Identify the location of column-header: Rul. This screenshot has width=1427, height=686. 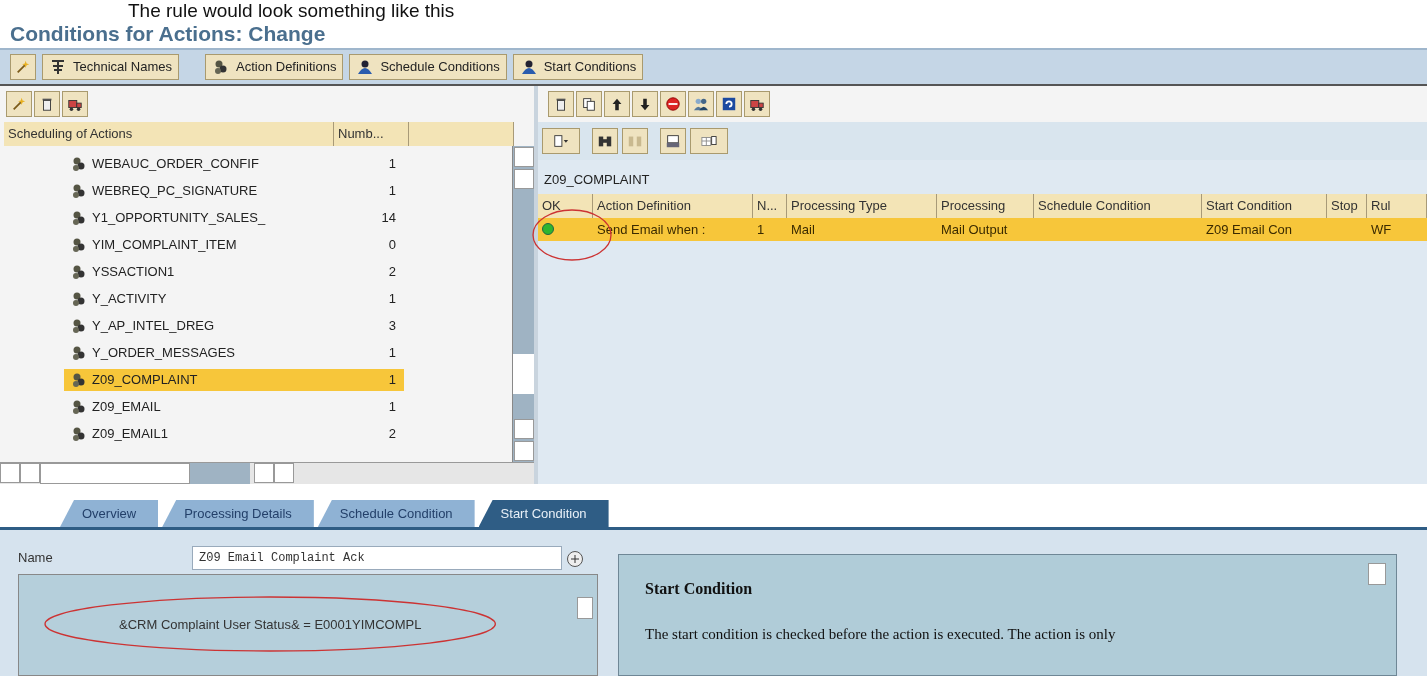
(1397, 205).